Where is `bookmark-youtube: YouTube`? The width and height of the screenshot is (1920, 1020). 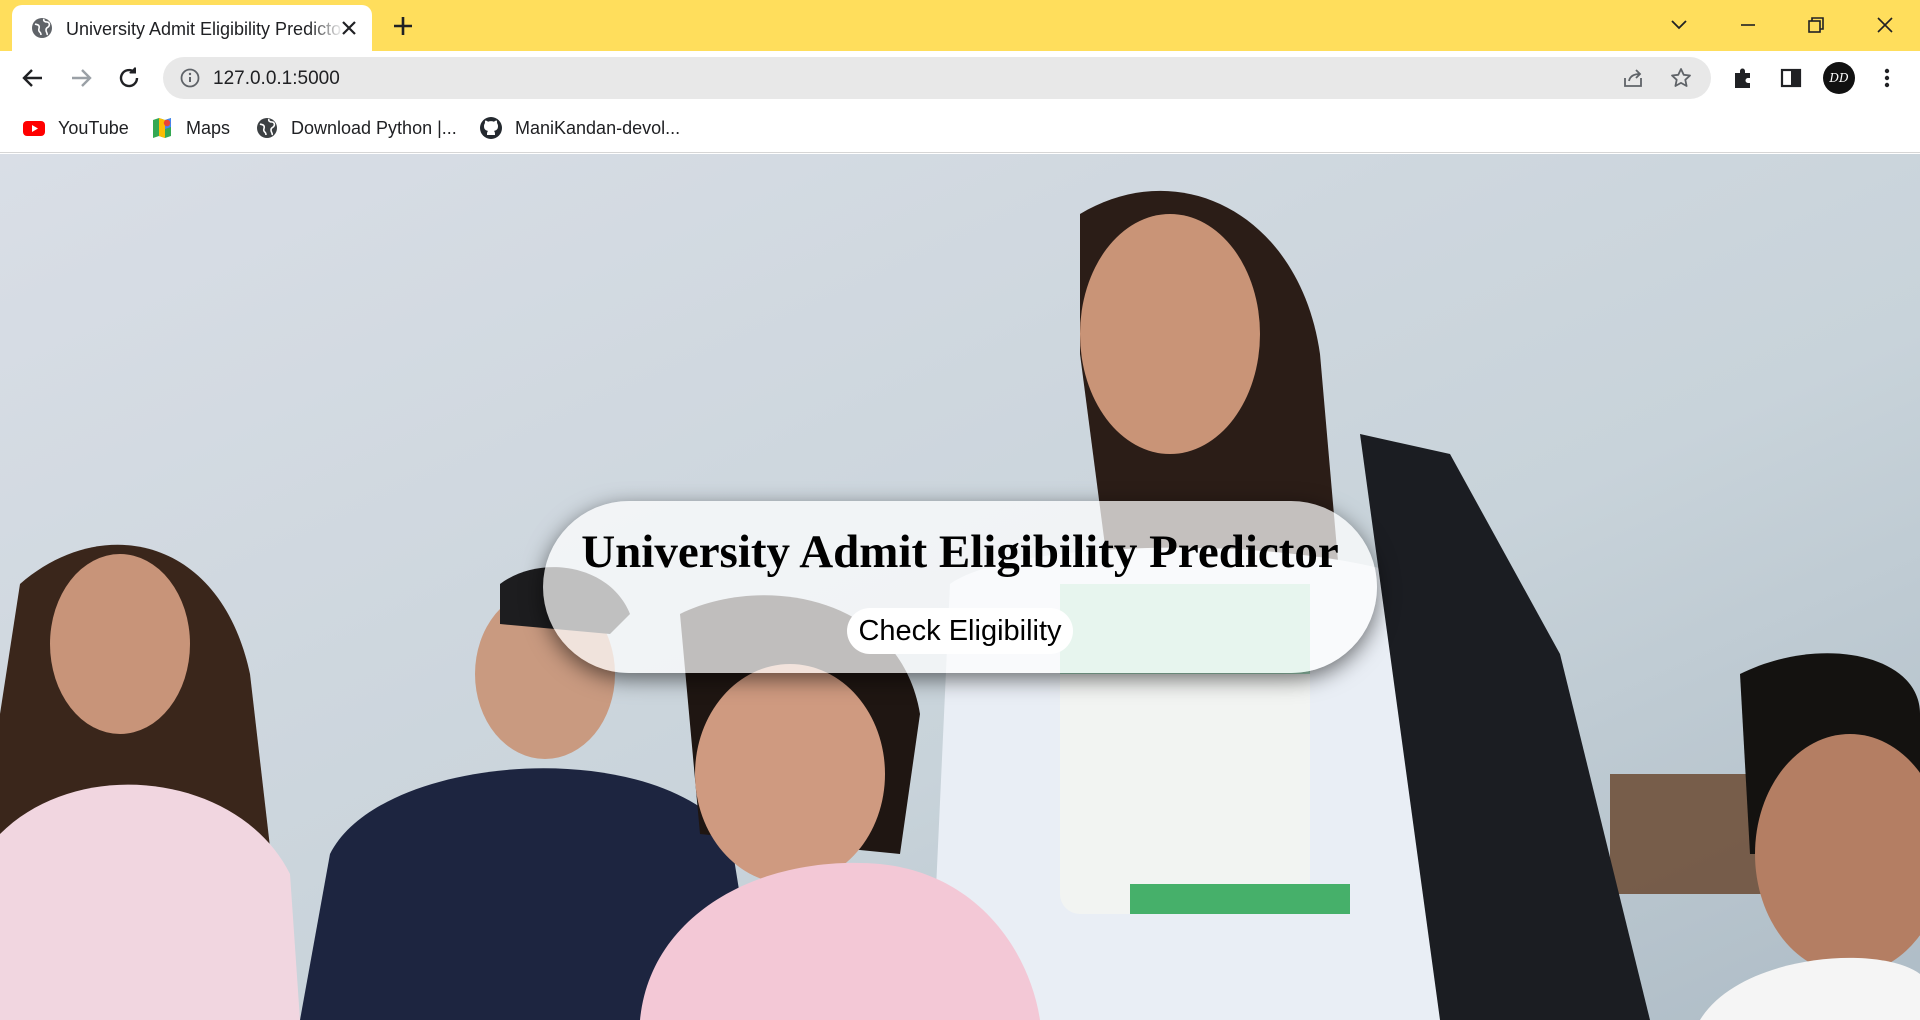 bookmark-youtube: YouTube is located at coordinates (75, 128).